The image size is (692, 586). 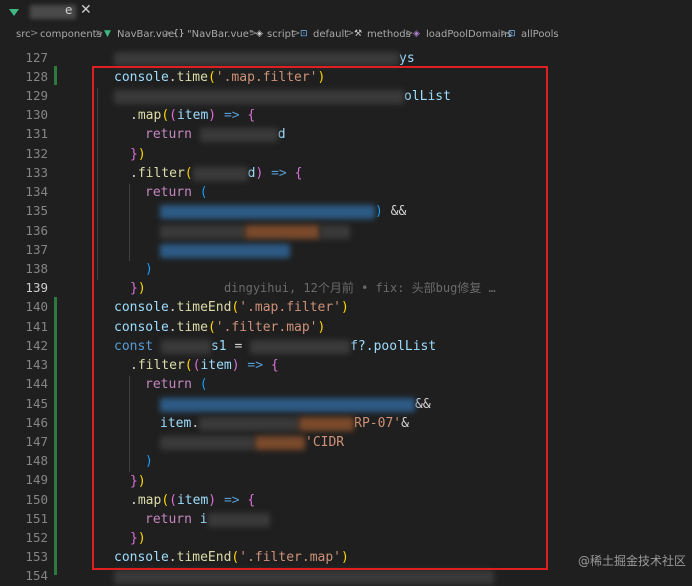 I want to click on line-number: 132, so click(x=36, y=153).